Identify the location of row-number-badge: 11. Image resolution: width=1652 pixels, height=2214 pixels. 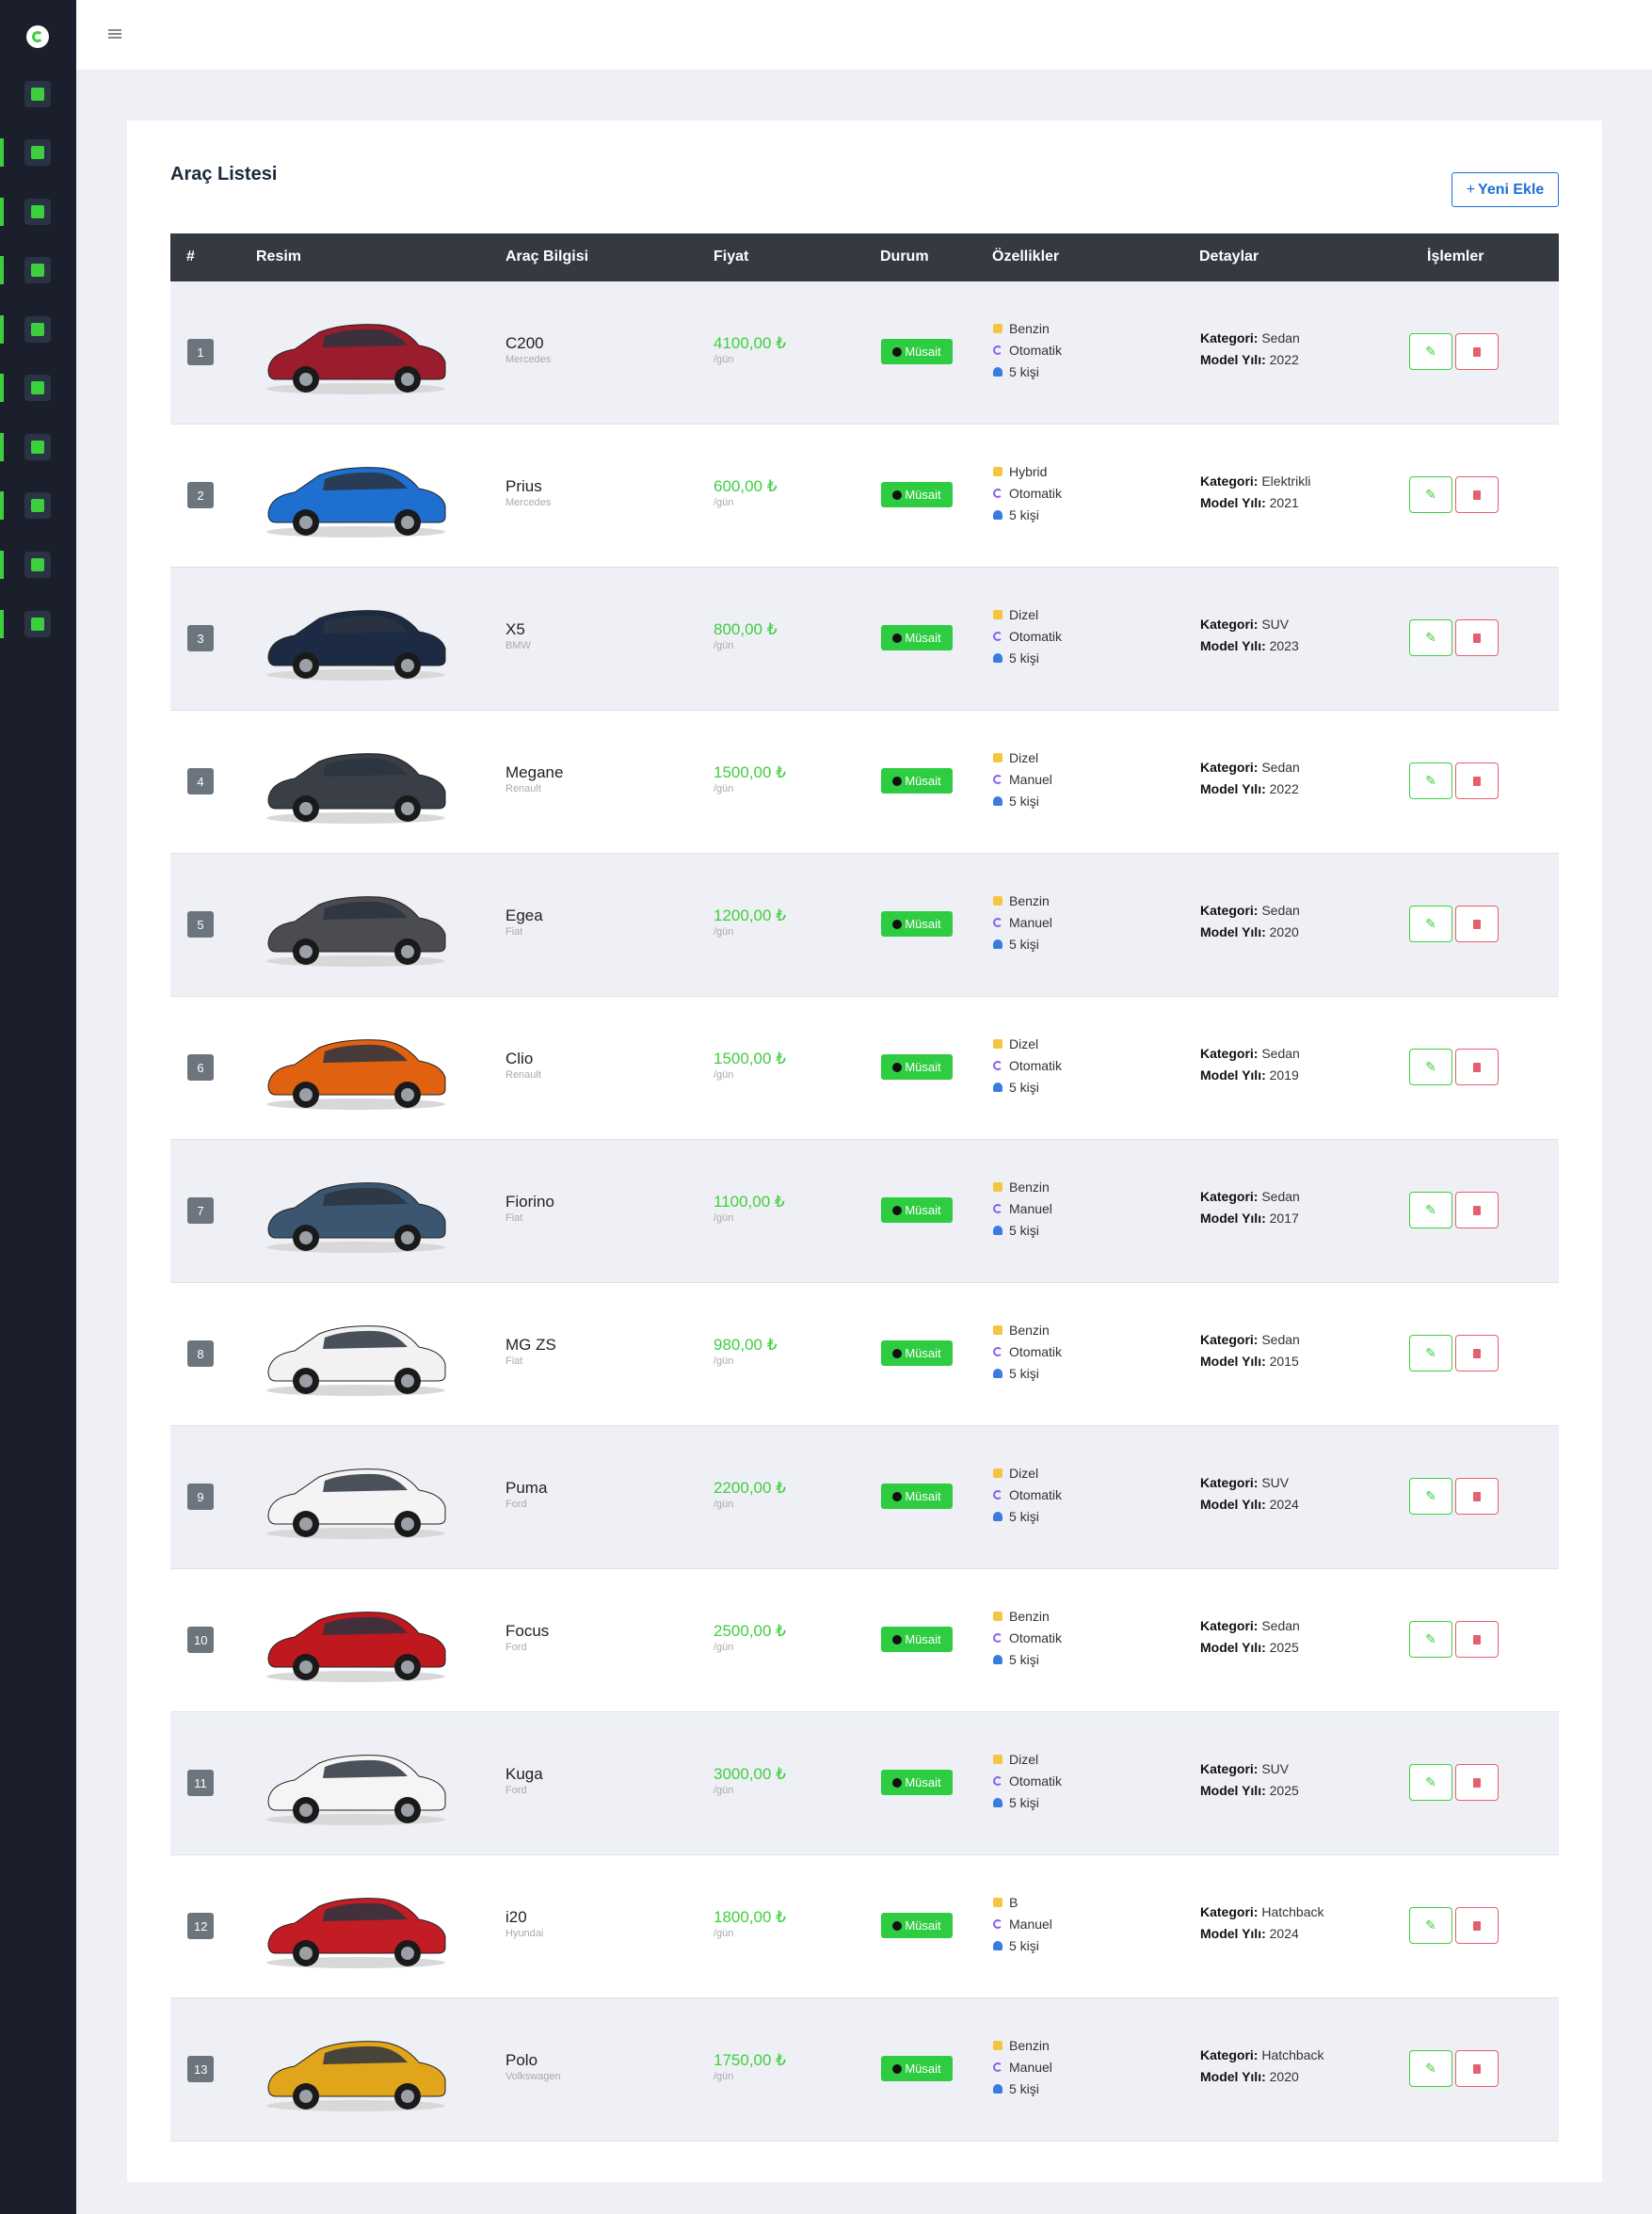
(200, 1783).